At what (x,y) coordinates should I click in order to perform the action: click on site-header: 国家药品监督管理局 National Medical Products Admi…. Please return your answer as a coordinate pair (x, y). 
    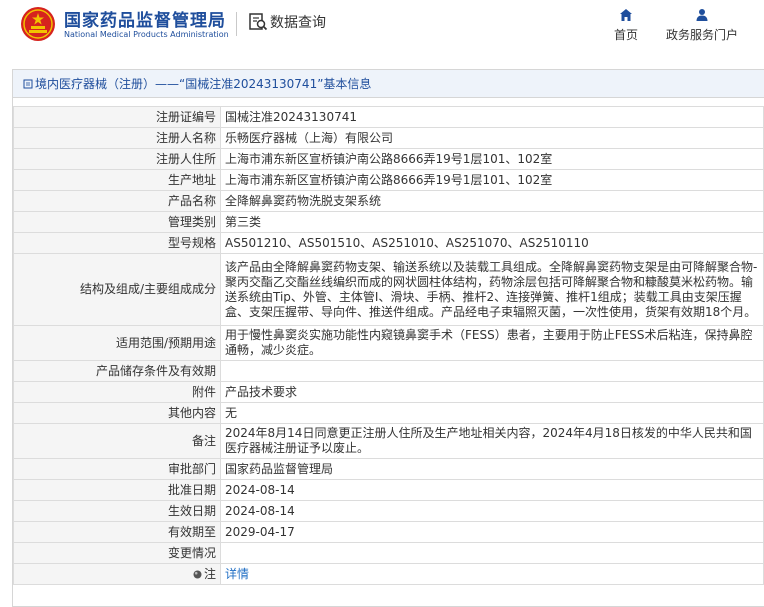
    Looking at the image, I should click on (382, 30).